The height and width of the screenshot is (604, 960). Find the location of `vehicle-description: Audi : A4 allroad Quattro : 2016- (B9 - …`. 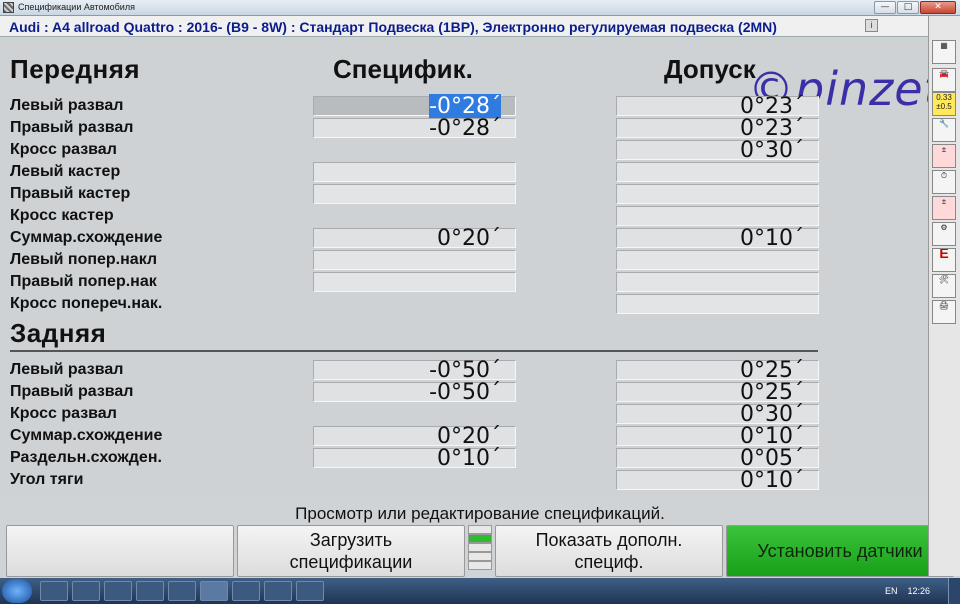

vehicle-description: Audi : A4 allroad Quattro : 2016- (B9 - … is located at coordinates (393, 27).